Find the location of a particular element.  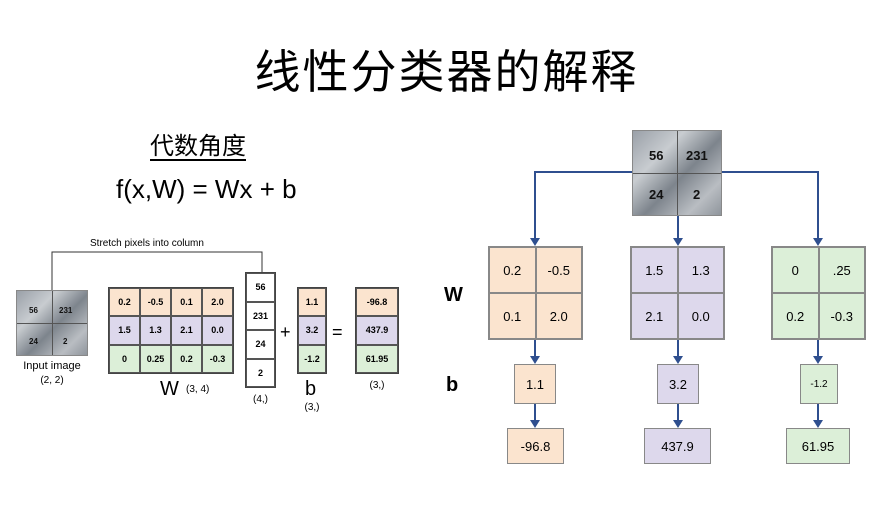

w-block-3: 0 .25 0.2 -0.3 is located at coordinates (818, 293).